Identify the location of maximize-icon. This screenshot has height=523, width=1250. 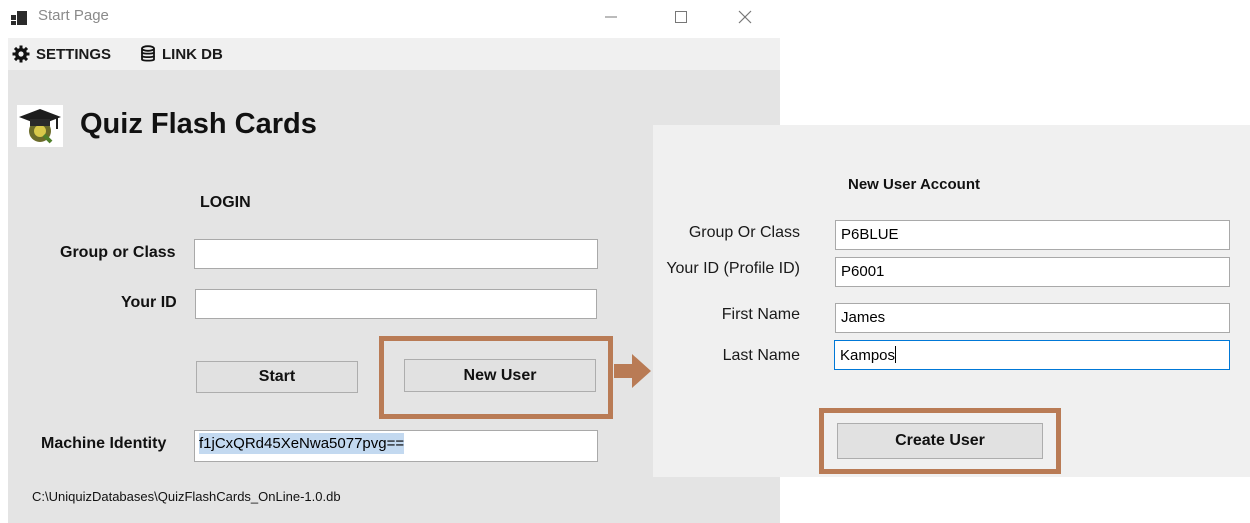
(681, 17).